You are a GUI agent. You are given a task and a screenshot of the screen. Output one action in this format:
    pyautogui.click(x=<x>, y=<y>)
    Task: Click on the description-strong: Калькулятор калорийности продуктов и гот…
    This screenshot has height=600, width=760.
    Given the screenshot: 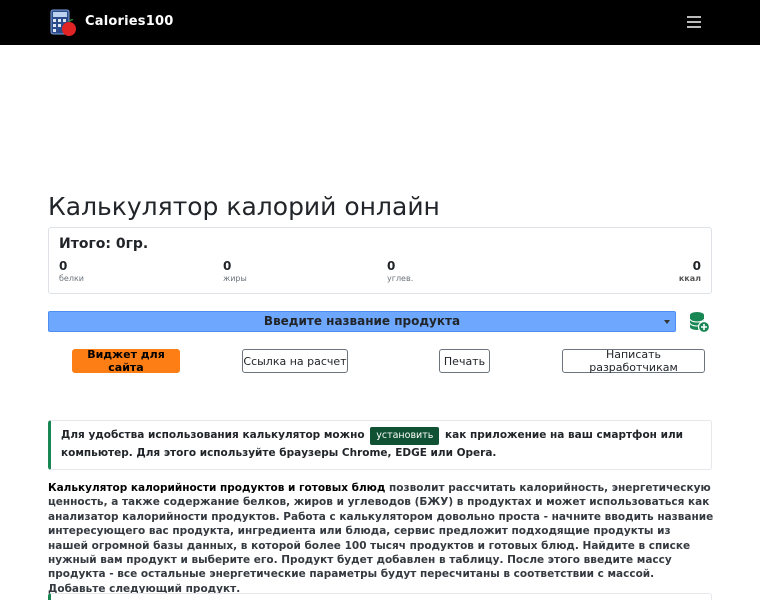 What is the action you would take?
    pyautogui.click(x=217, y=488)
    